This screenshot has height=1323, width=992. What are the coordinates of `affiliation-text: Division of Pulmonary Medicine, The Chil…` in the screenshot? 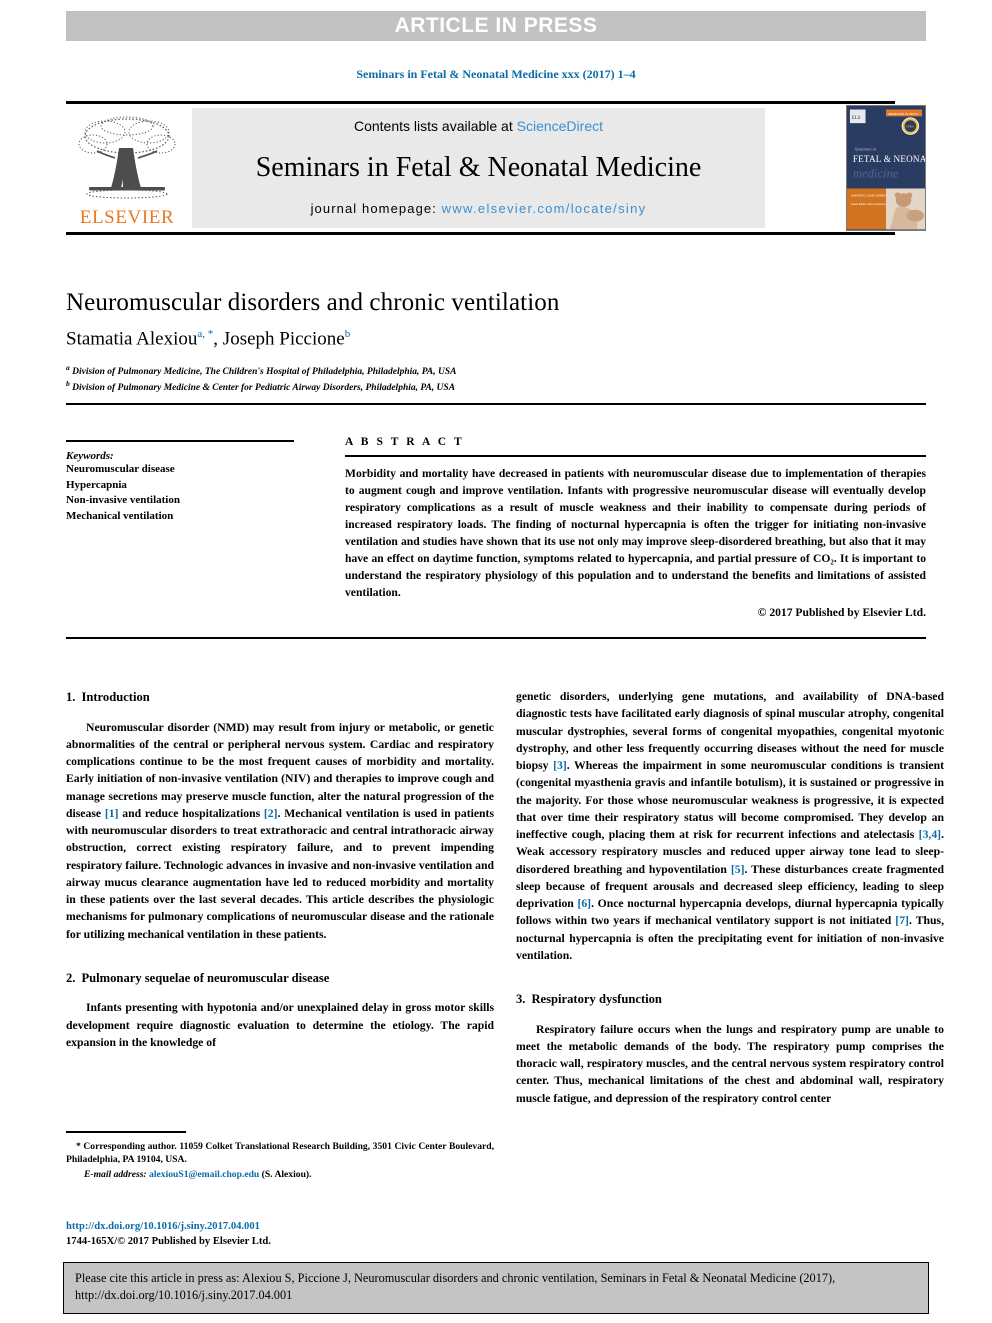 It's located at (264, 372).